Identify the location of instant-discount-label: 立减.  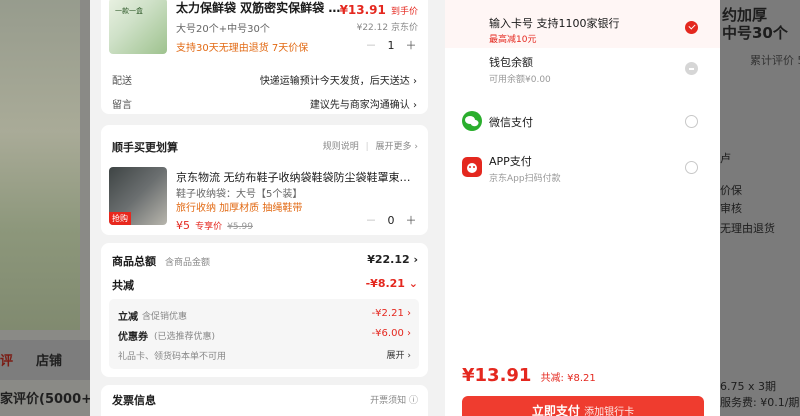
(128, 317).